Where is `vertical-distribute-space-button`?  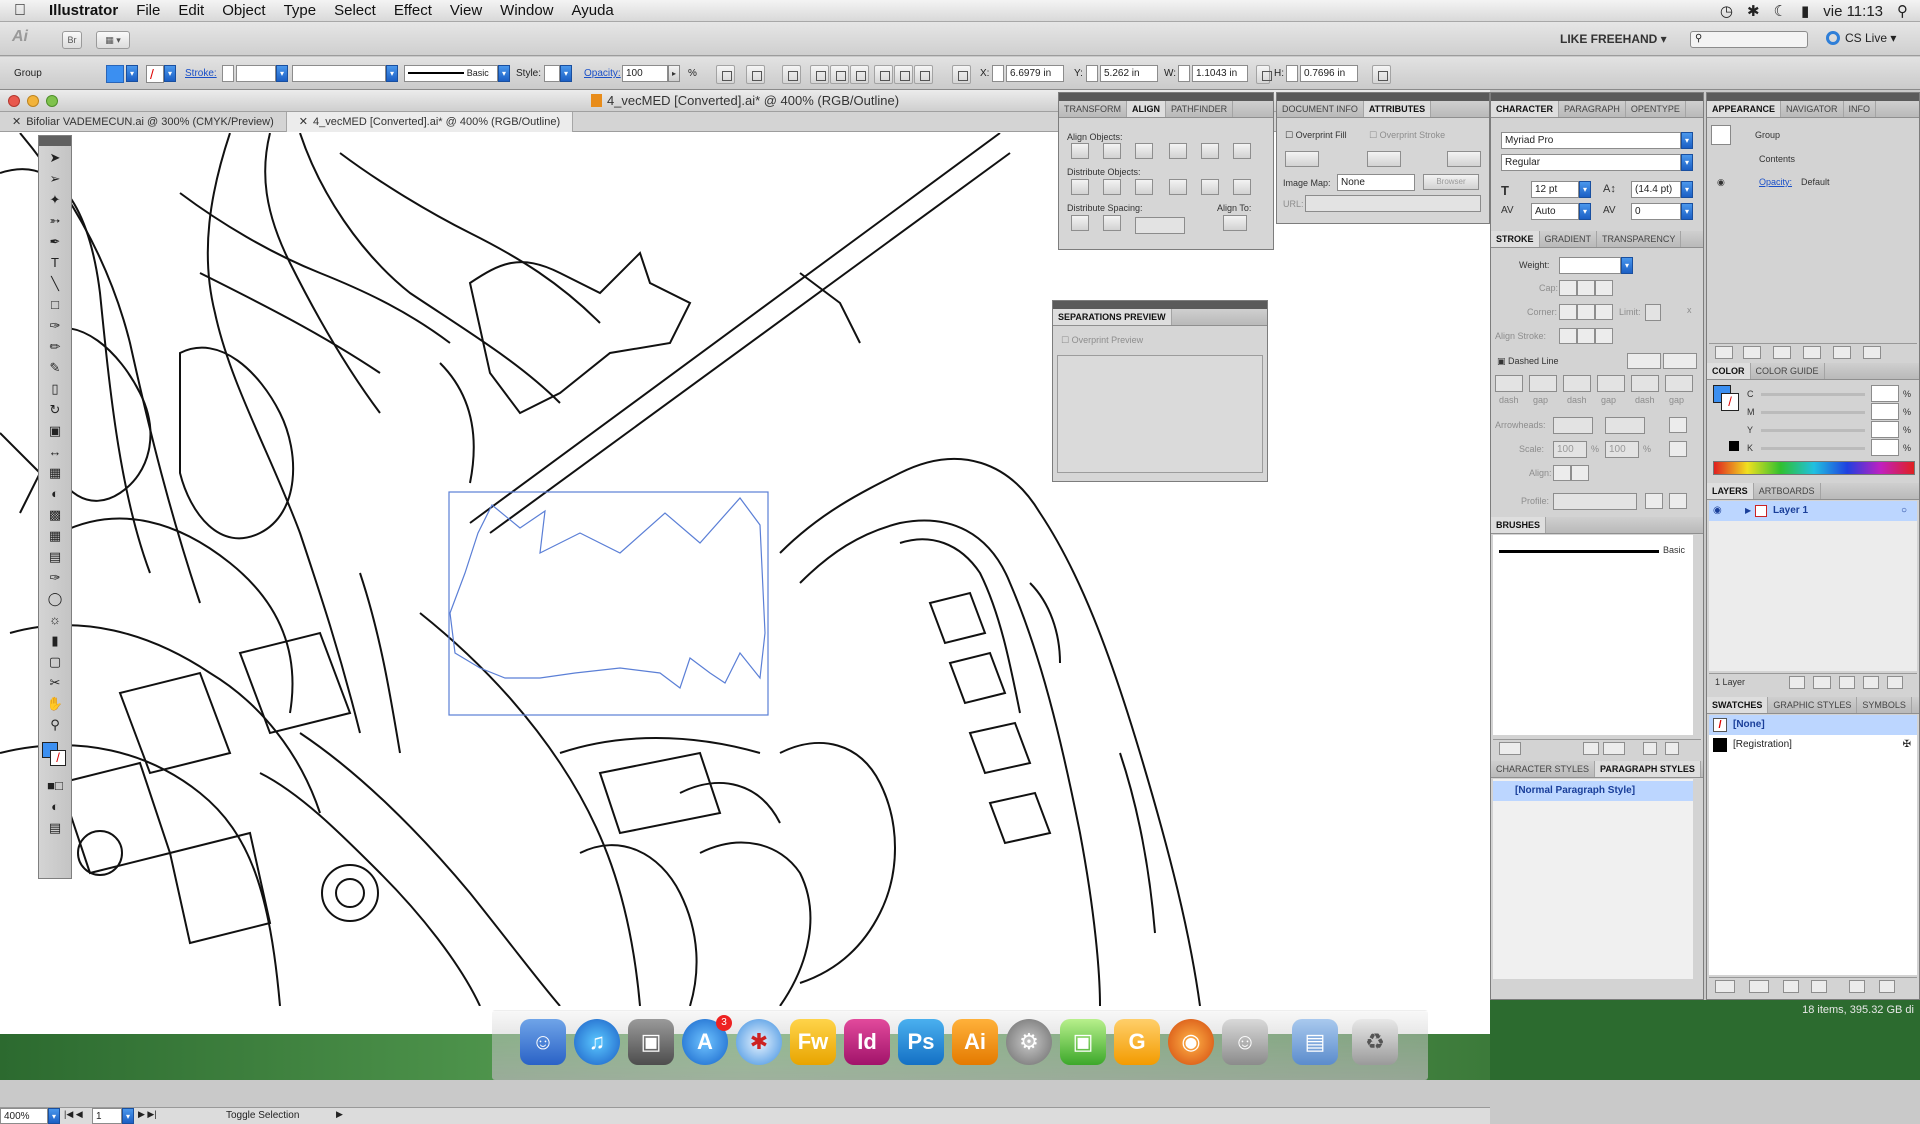 vertical-distribute-space-button is located at coordinates (1080, 223).